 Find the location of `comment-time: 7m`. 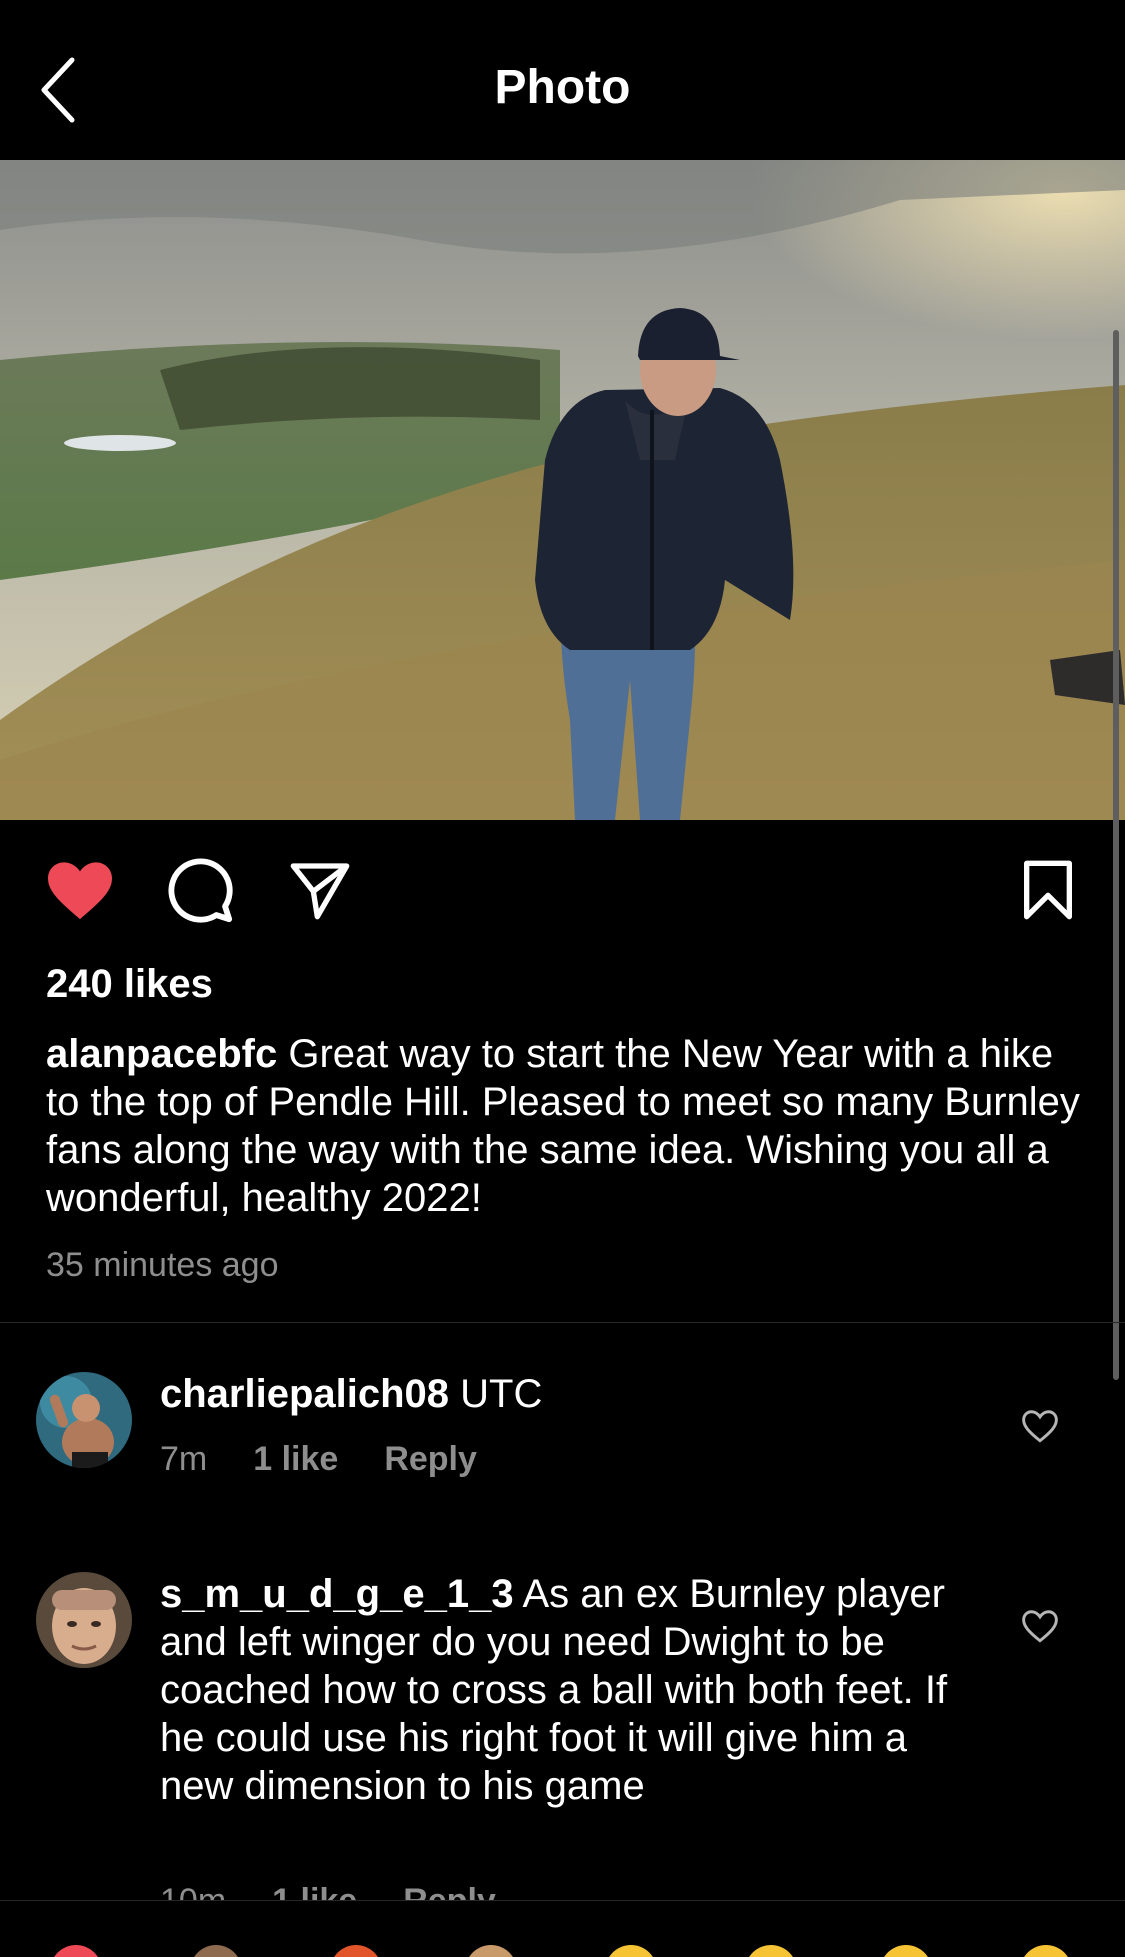

comment-time: 7m is located at coordinates (184, 1459).